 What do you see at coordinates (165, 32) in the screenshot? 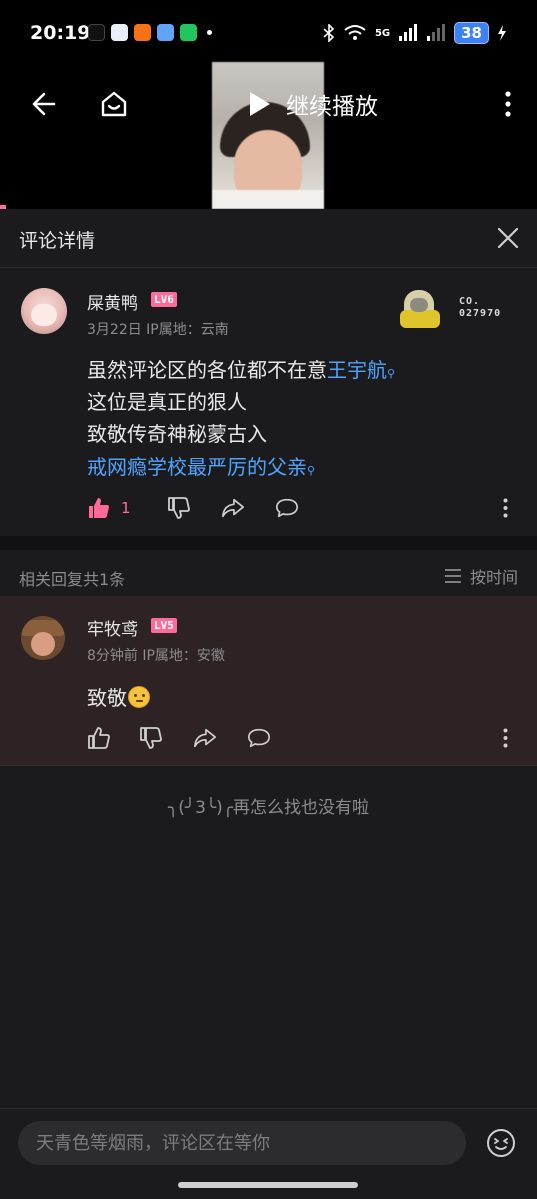
I see `avatar-app-icon` at bounding box center [165, 32].